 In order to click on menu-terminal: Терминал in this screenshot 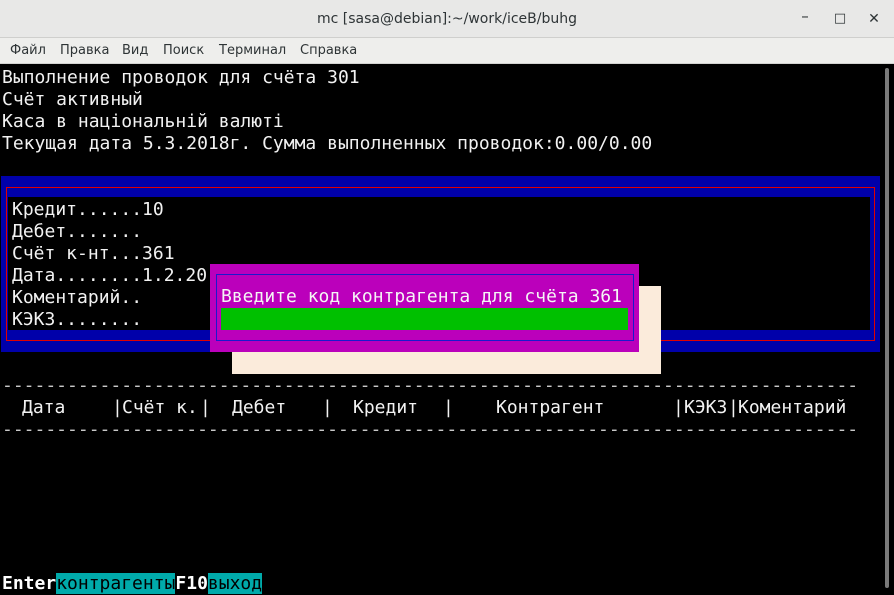, I will do `click(252, 50)`.